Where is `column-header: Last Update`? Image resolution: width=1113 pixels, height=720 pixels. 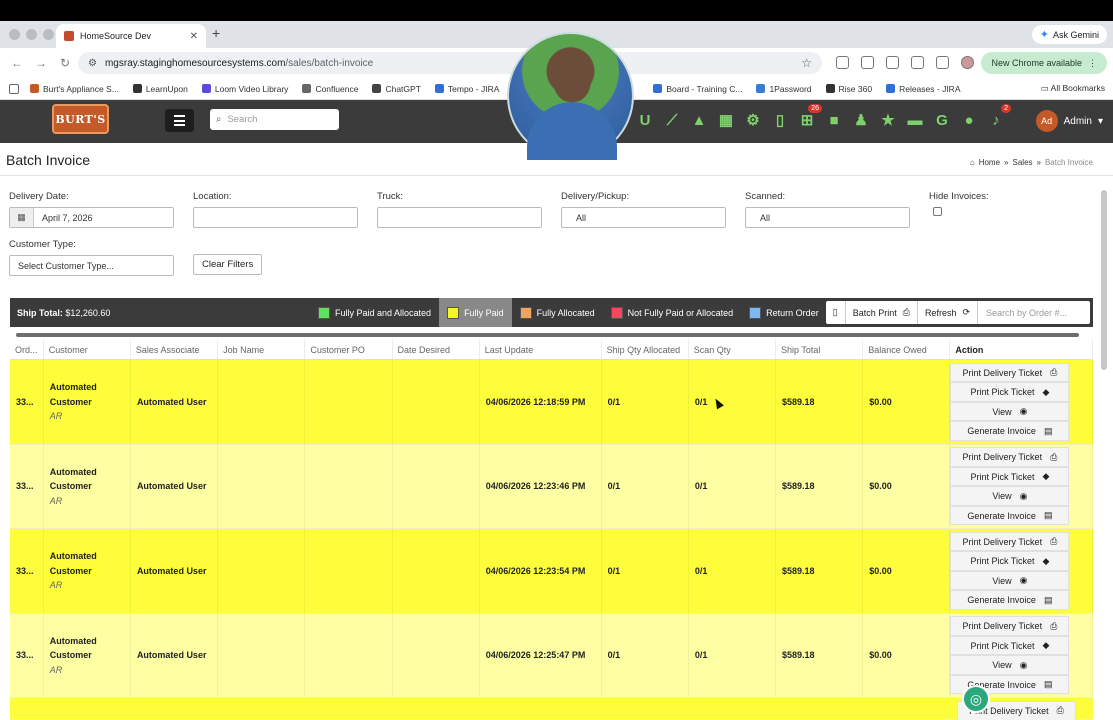 column-header: Last Update is located at coordinates (541, 349).